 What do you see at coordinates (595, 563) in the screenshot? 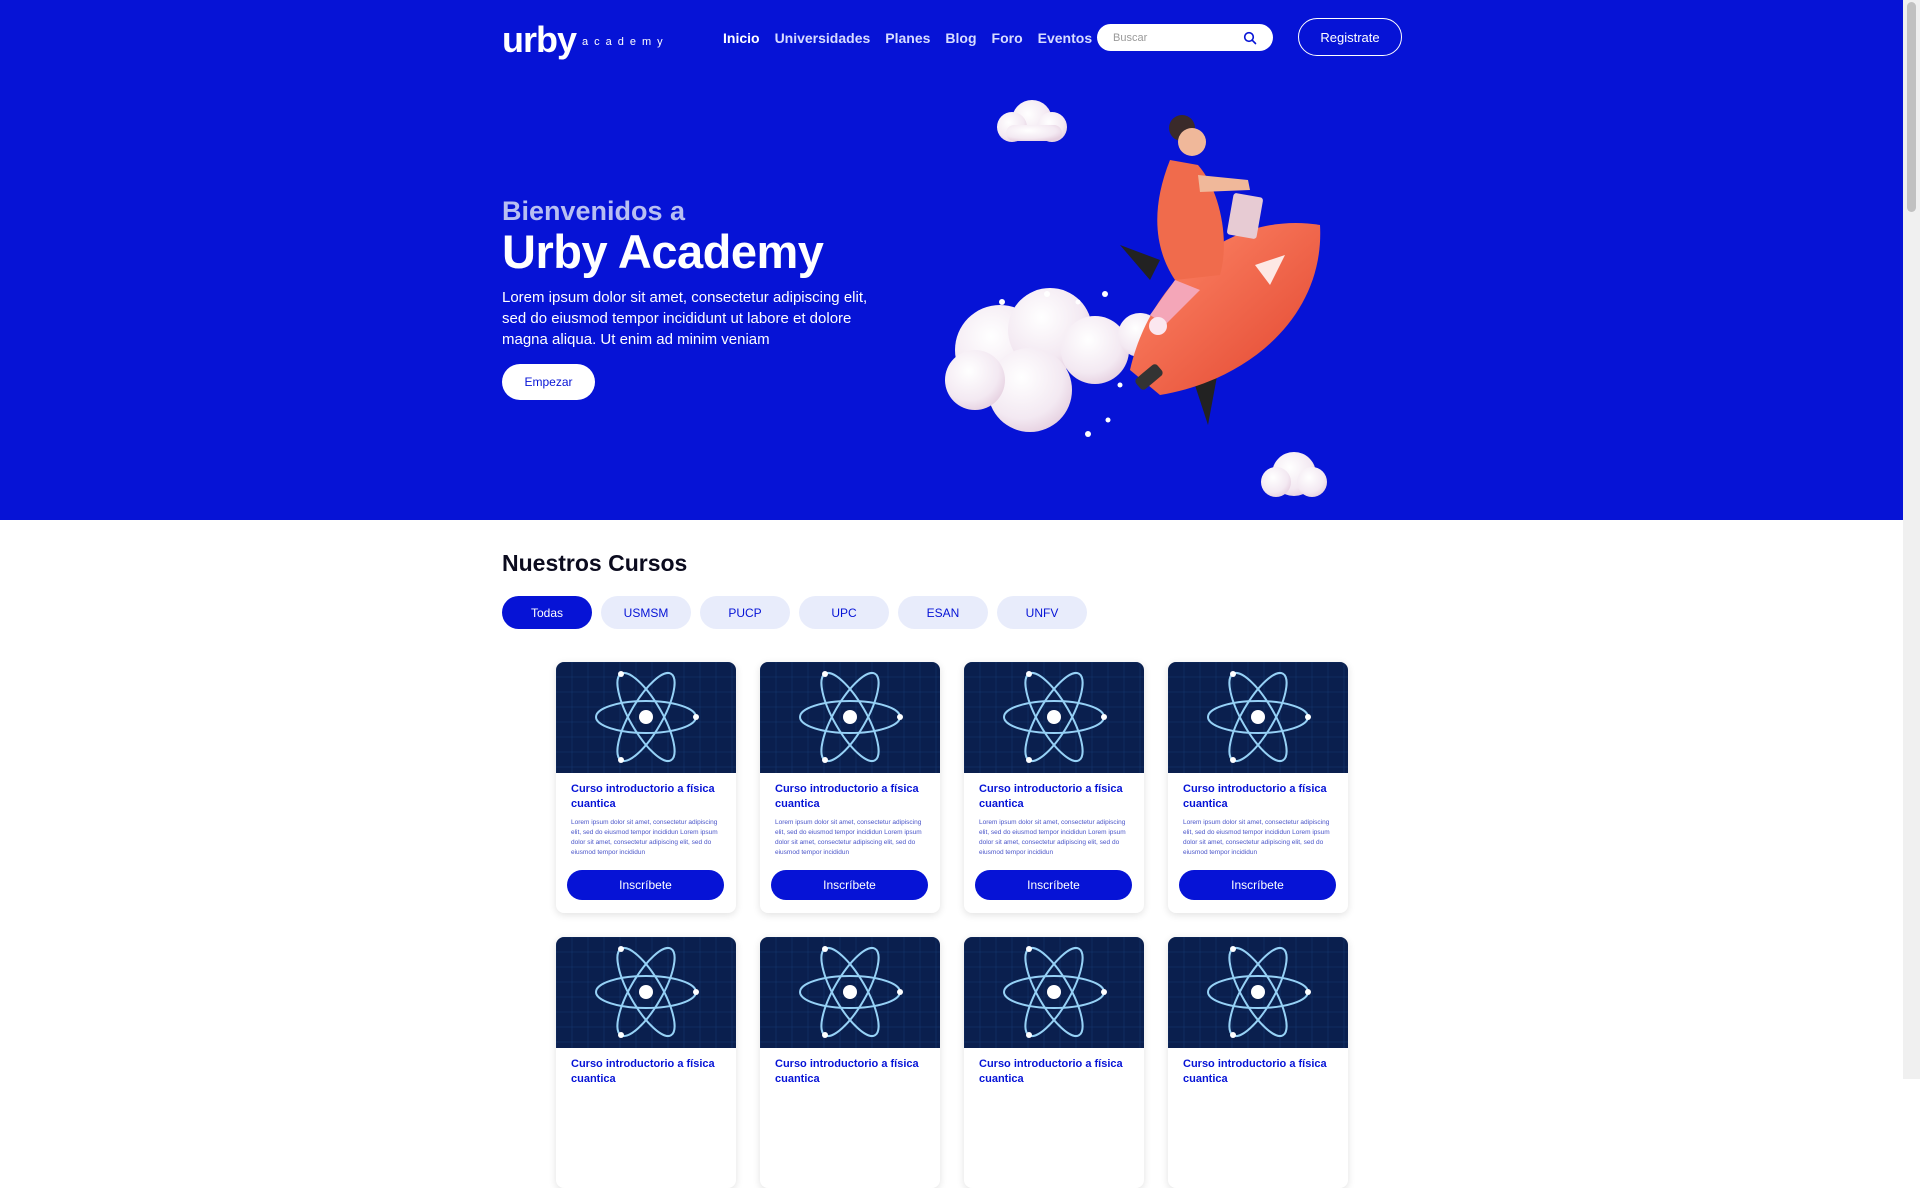
I see `courses-section-title: Nuestros Cursos` at bounding box center [595, 563].